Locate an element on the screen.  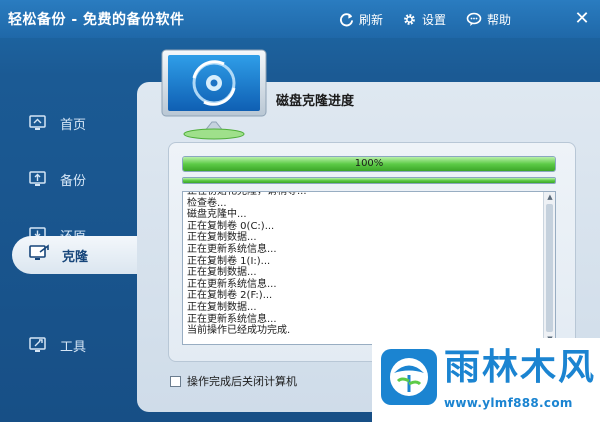
sidebar-item-backup: 备份 is located at coordinates (57, 179).